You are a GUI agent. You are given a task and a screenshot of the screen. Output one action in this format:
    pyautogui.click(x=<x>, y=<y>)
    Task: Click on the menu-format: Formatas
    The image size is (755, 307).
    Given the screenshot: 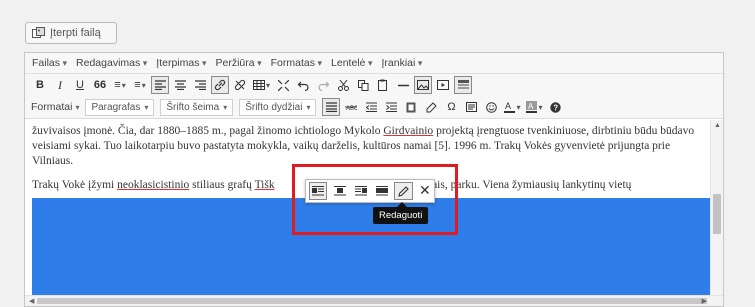 What is the action you would take?
    pyautogui.click(x=296, y=63)
    